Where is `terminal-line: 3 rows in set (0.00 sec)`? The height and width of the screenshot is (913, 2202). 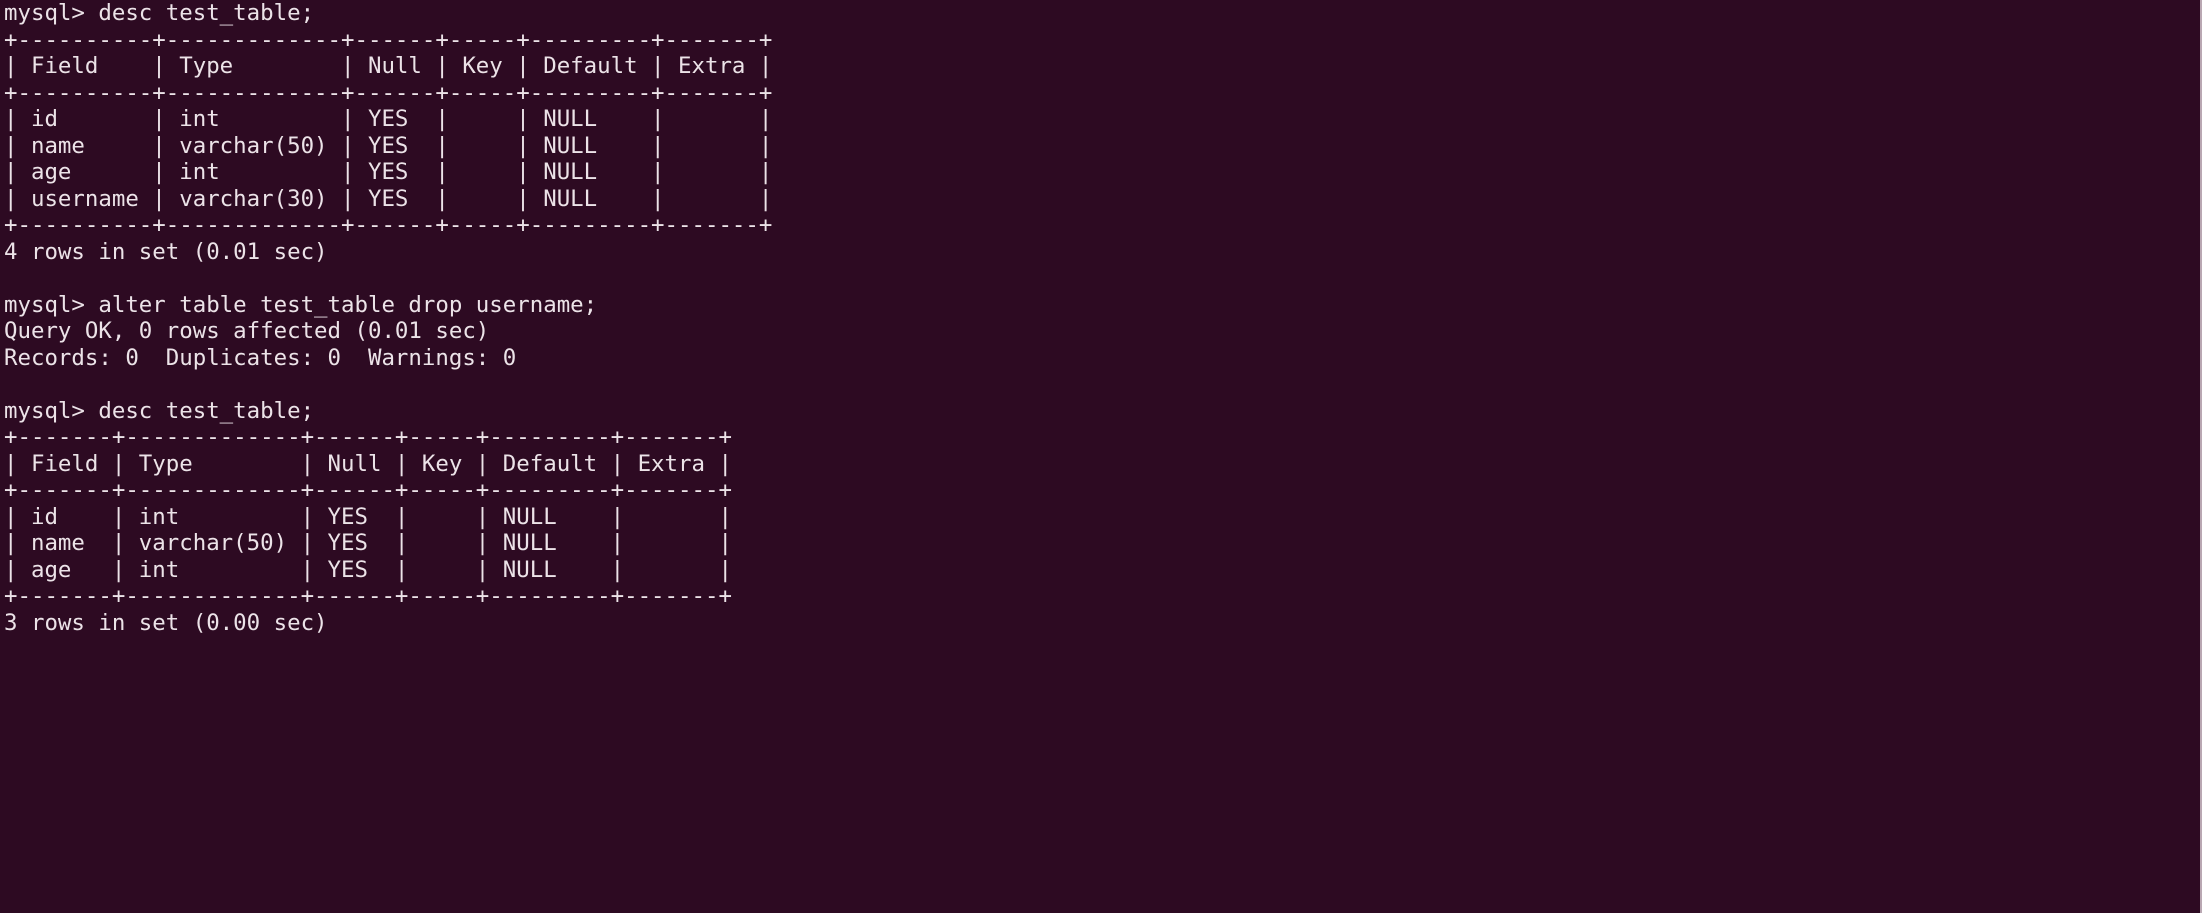 terminal-line: 3 rows in set (0.00 sec) is located at coordinates (166, 622).